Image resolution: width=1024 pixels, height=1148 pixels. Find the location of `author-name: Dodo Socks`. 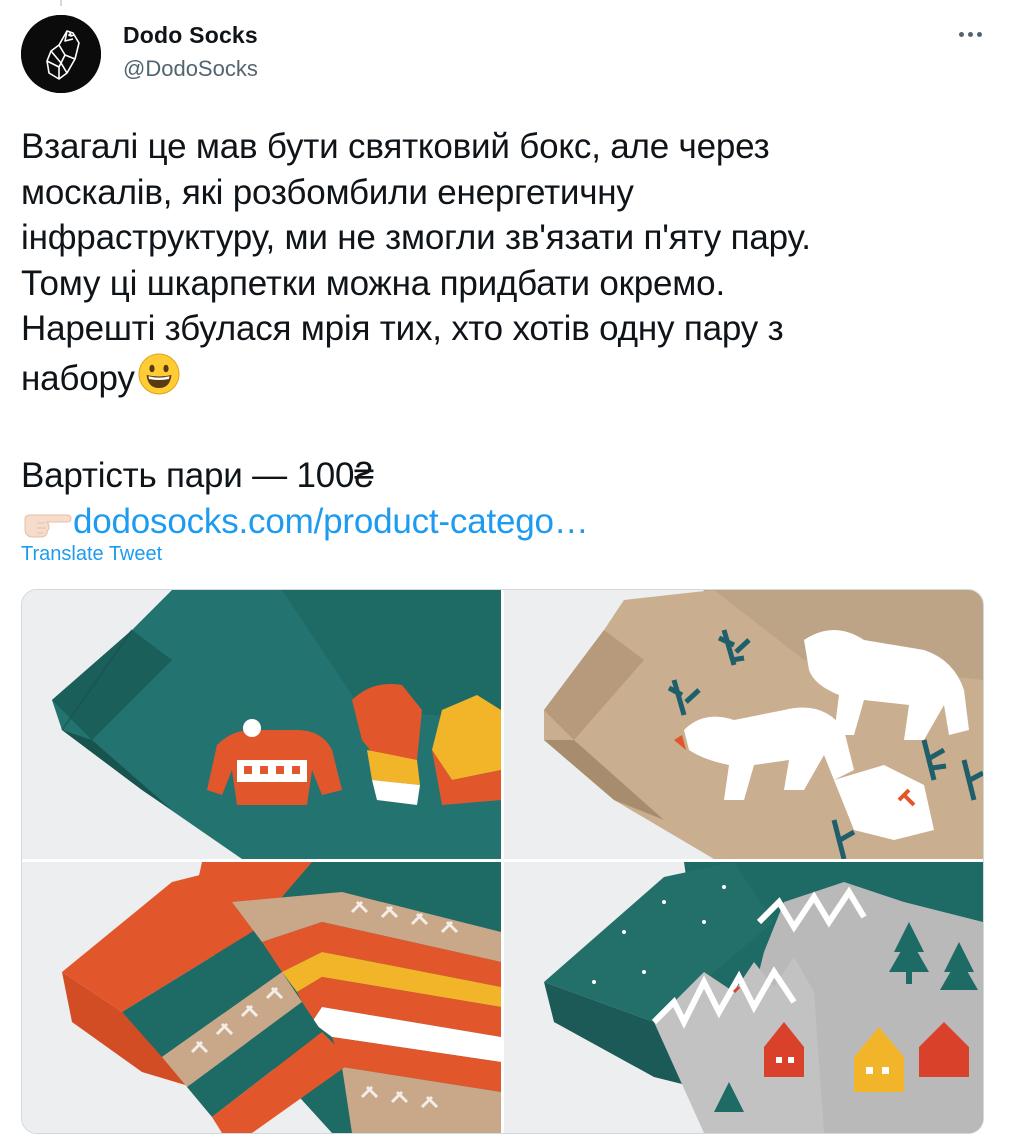

author-name: Dodo Socks is located at coordinates (190, 35).